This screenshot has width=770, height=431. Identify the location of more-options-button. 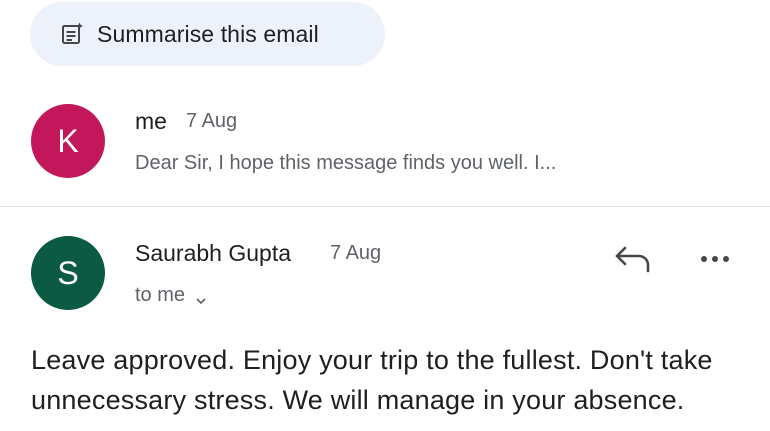
(716, 259).